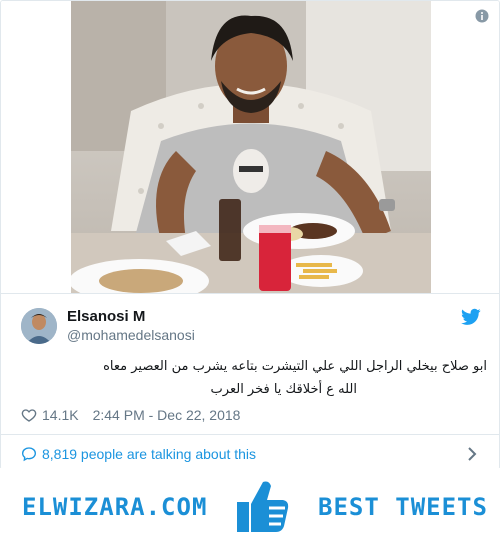  I want to click on talking-text: 8,819 people are talking about this, so click(149, 454).